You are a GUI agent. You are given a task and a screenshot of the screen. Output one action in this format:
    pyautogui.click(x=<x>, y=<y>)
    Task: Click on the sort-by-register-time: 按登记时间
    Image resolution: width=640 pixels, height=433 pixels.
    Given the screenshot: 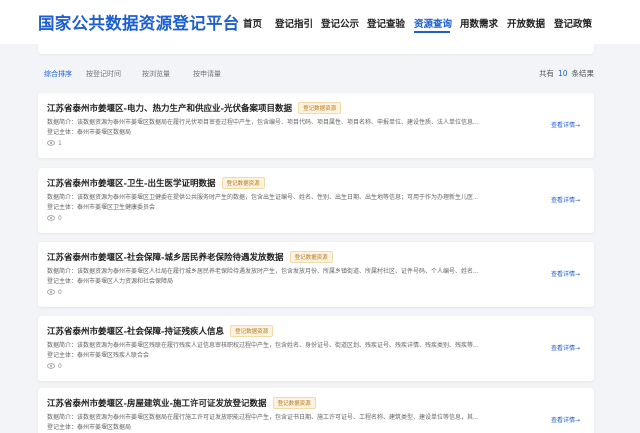 What is the action you would take?
    pyautogui.click(x=103, y=74)
    